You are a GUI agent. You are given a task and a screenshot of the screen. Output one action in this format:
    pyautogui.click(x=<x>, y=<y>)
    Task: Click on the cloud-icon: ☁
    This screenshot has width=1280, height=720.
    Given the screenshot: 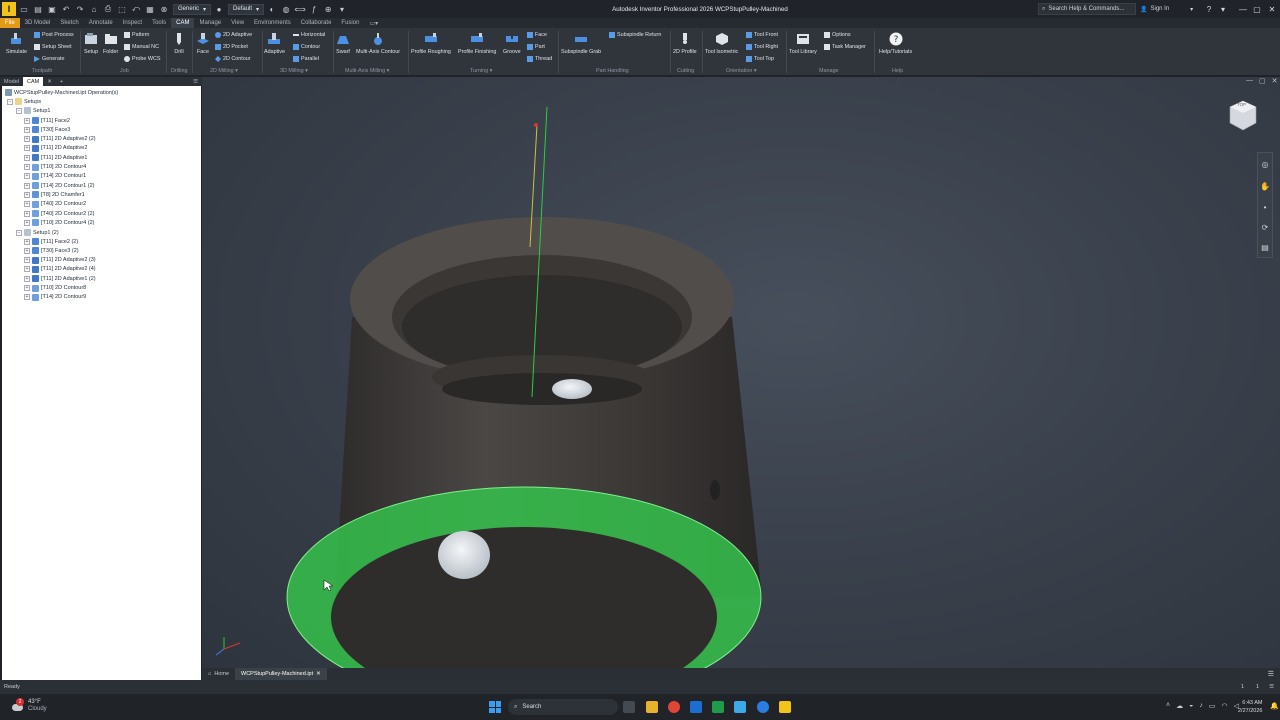 What is the action you would take?
    pyautogui.click(x=1179, y=706)
    